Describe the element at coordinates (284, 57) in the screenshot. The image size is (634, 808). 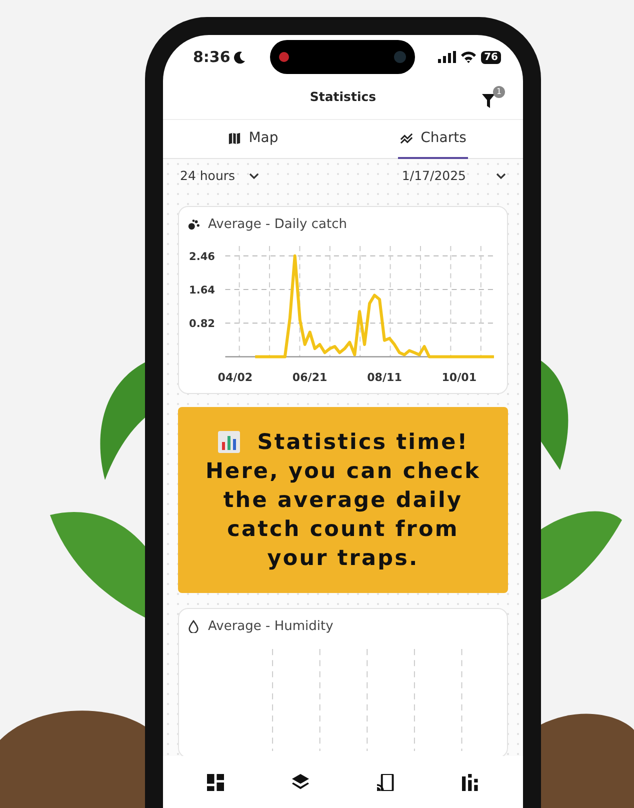
I see `record-dot-icon` at that location.